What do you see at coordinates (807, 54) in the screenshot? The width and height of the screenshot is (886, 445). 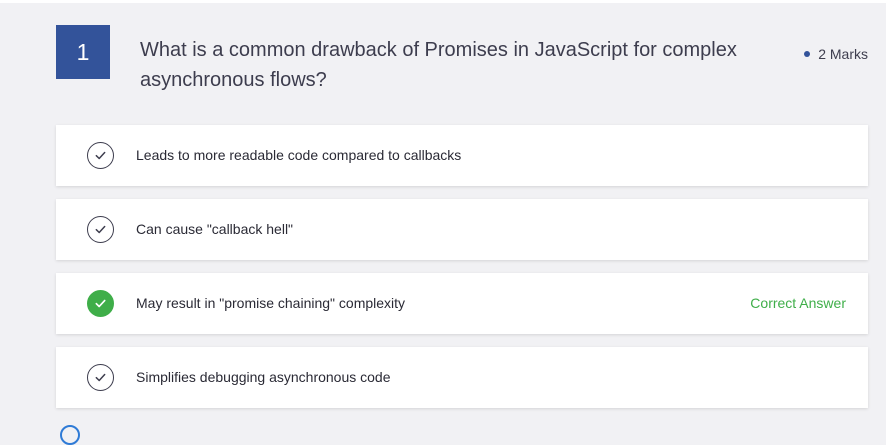 I see `marks-dot-icon` at bounding box center [807, 54].